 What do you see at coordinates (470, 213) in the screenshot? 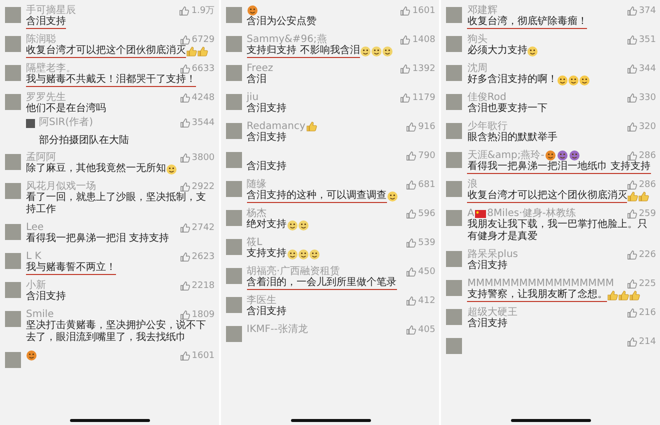
I see `user-name: A` at bounding box center [470, 213].